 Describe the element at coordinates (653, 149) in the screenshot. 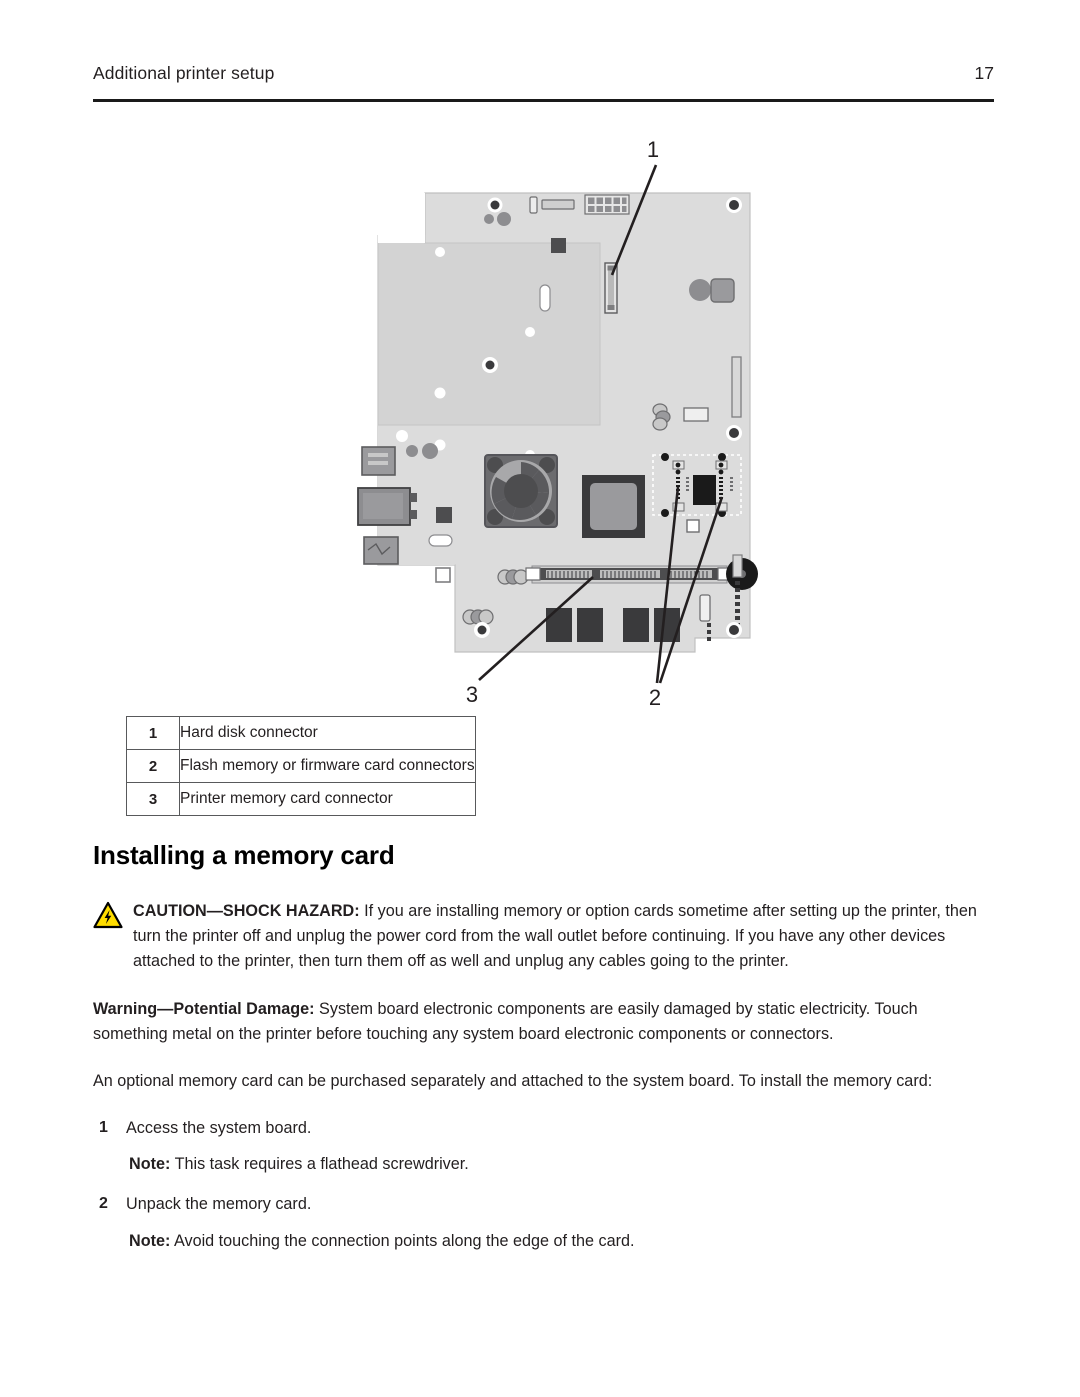

I see `callout-number-1: 1` at that location.